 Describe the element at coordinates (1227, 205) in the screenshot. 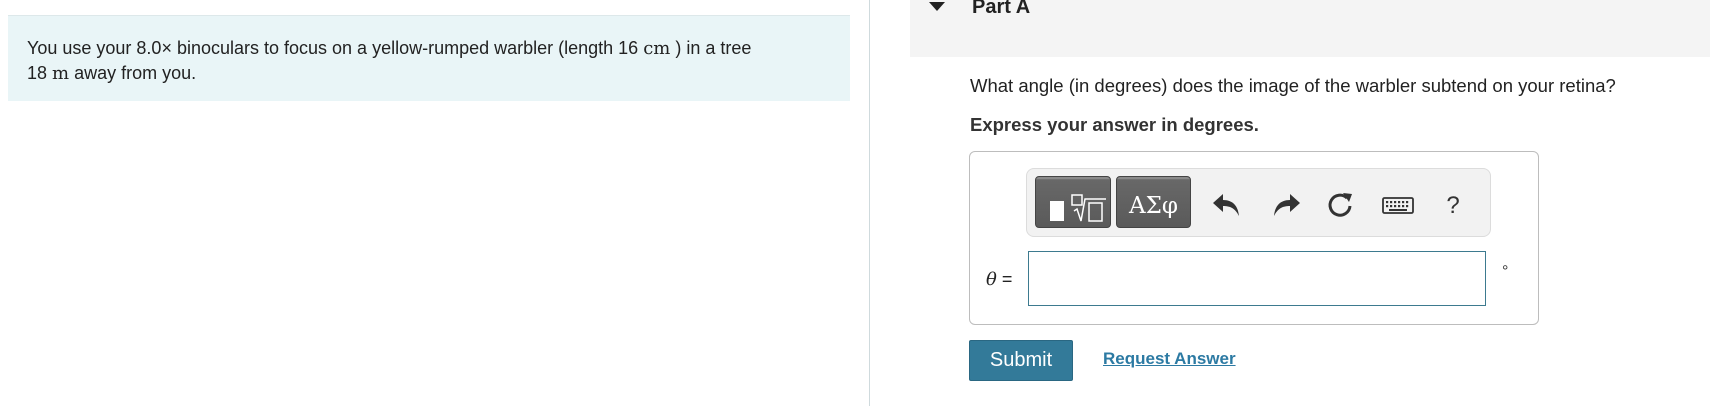

I see `undo-arrow-icon` at that location.